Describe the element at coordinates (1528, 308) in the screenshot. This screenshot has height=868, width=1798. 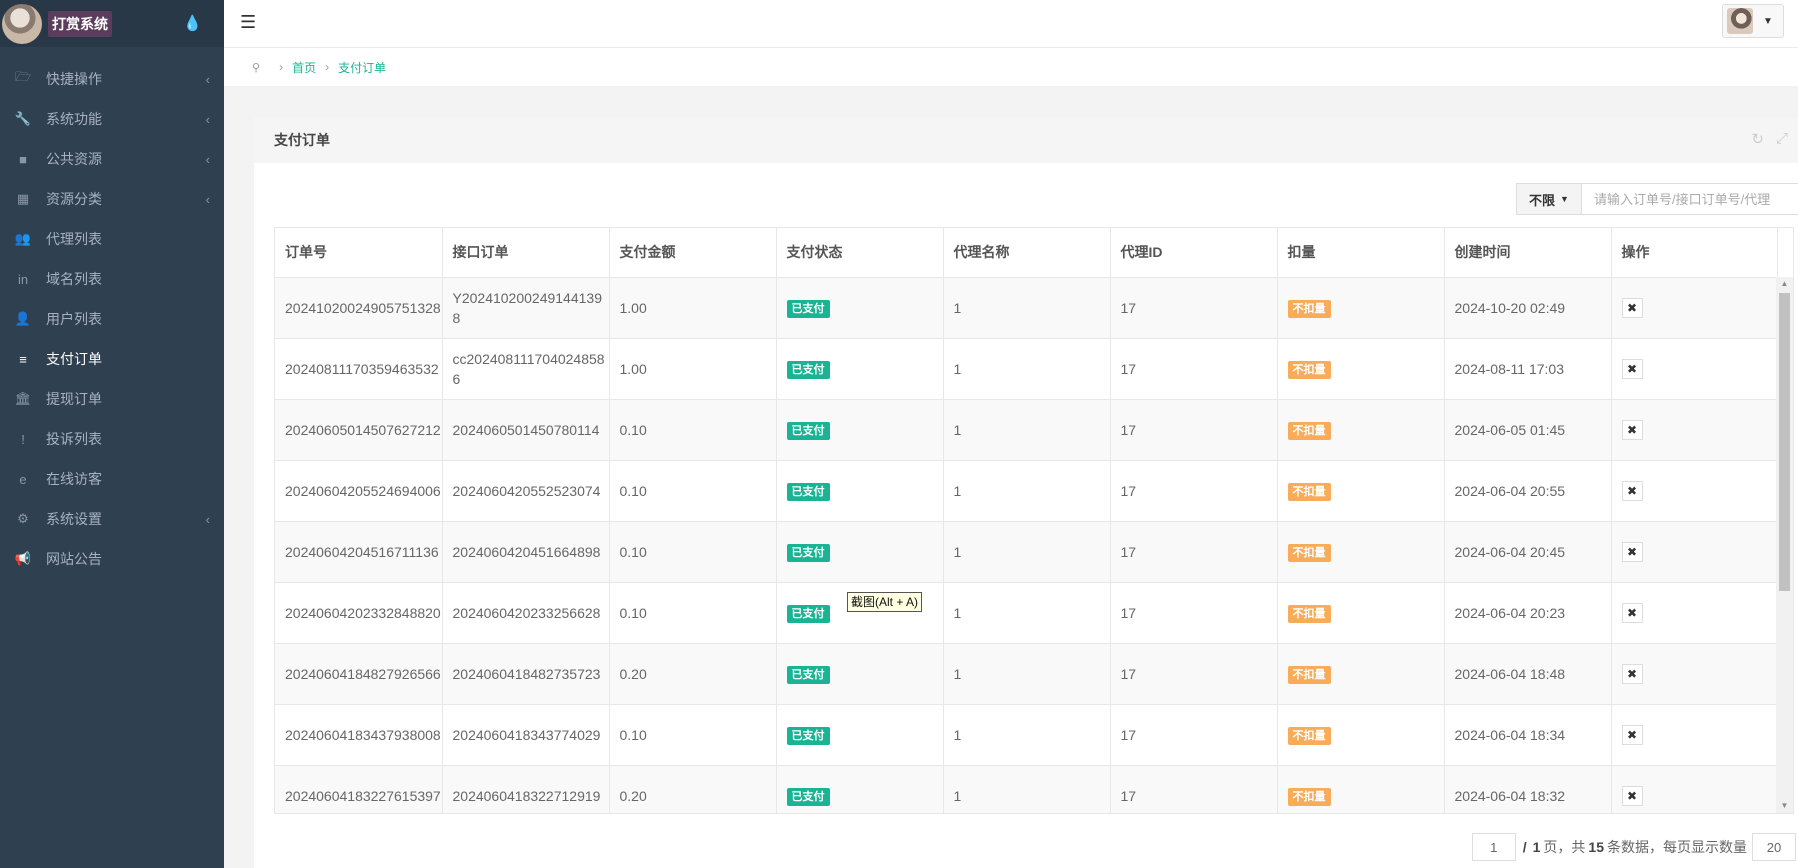
I see `created-time: 2024-10-20 02:49` at that location.